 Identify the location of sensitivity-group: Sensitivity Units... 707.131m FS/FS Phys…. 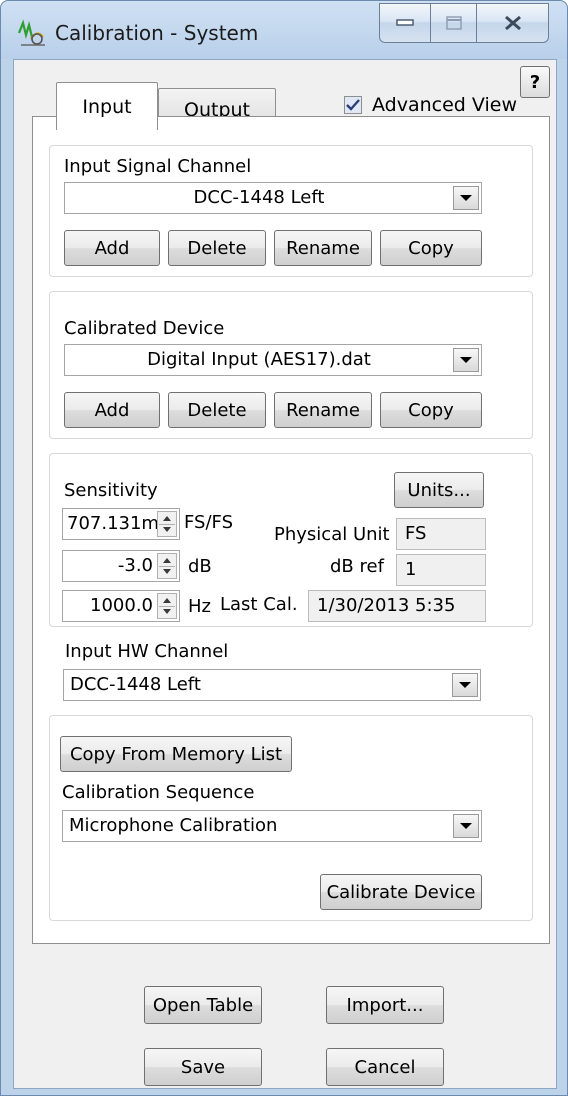
(291, 540).